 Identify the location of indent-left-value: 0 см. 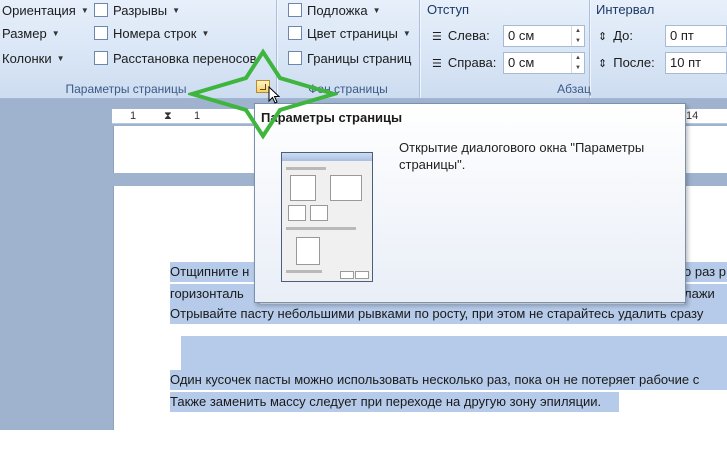
(521, 35).